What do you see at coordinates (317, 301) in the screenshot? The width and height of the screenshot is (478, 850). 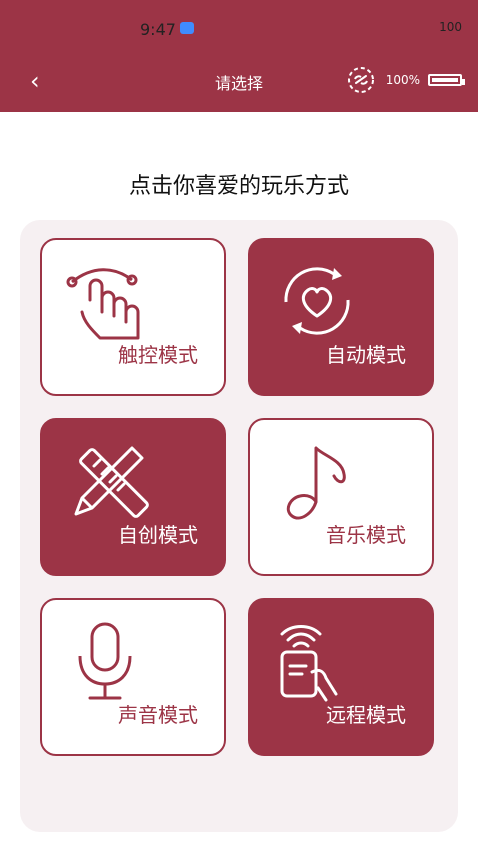 I see `heart-cycle-icon` at bounding box center [317, 301].